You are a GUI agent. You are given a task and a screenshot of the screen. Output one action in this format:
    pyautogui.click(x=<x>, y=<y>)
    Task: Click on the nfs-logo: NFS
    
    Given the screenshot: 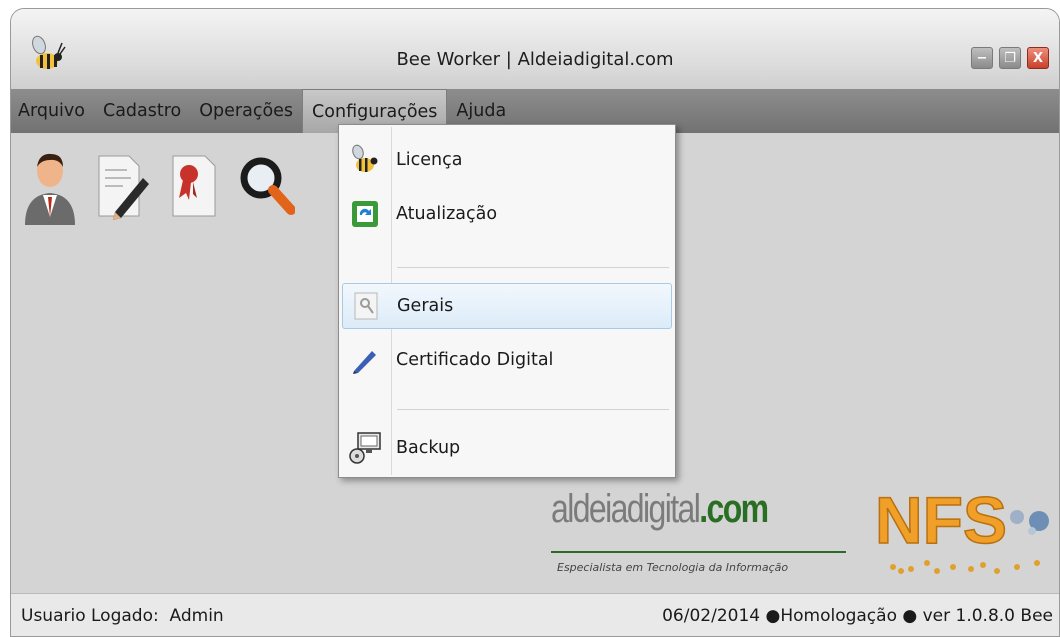 What is the action you would take?
    pyautogui.click(x=962, y=531)
    